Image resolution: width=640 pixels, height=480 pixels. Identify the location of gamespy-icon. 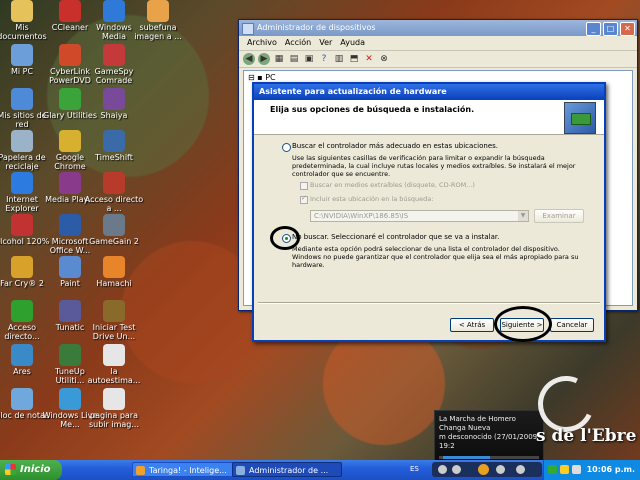
(114, 55).